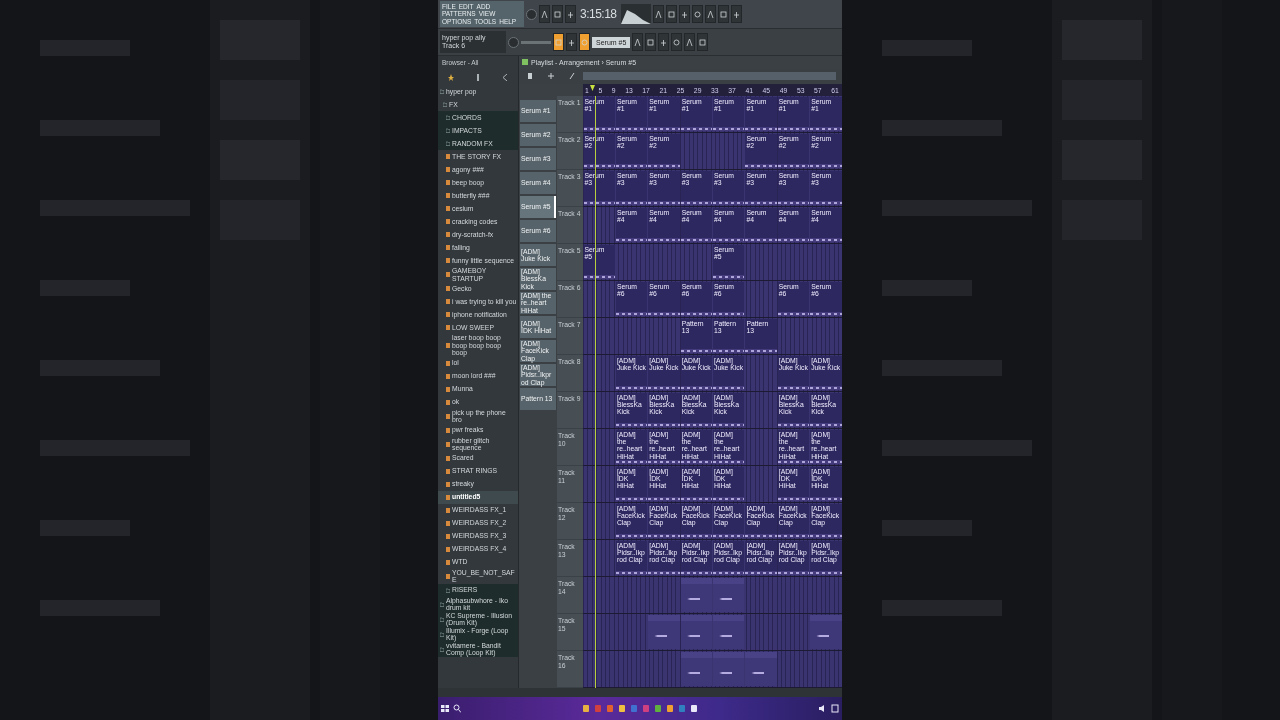  I want to click on pencil-icon, so click(572, 76).